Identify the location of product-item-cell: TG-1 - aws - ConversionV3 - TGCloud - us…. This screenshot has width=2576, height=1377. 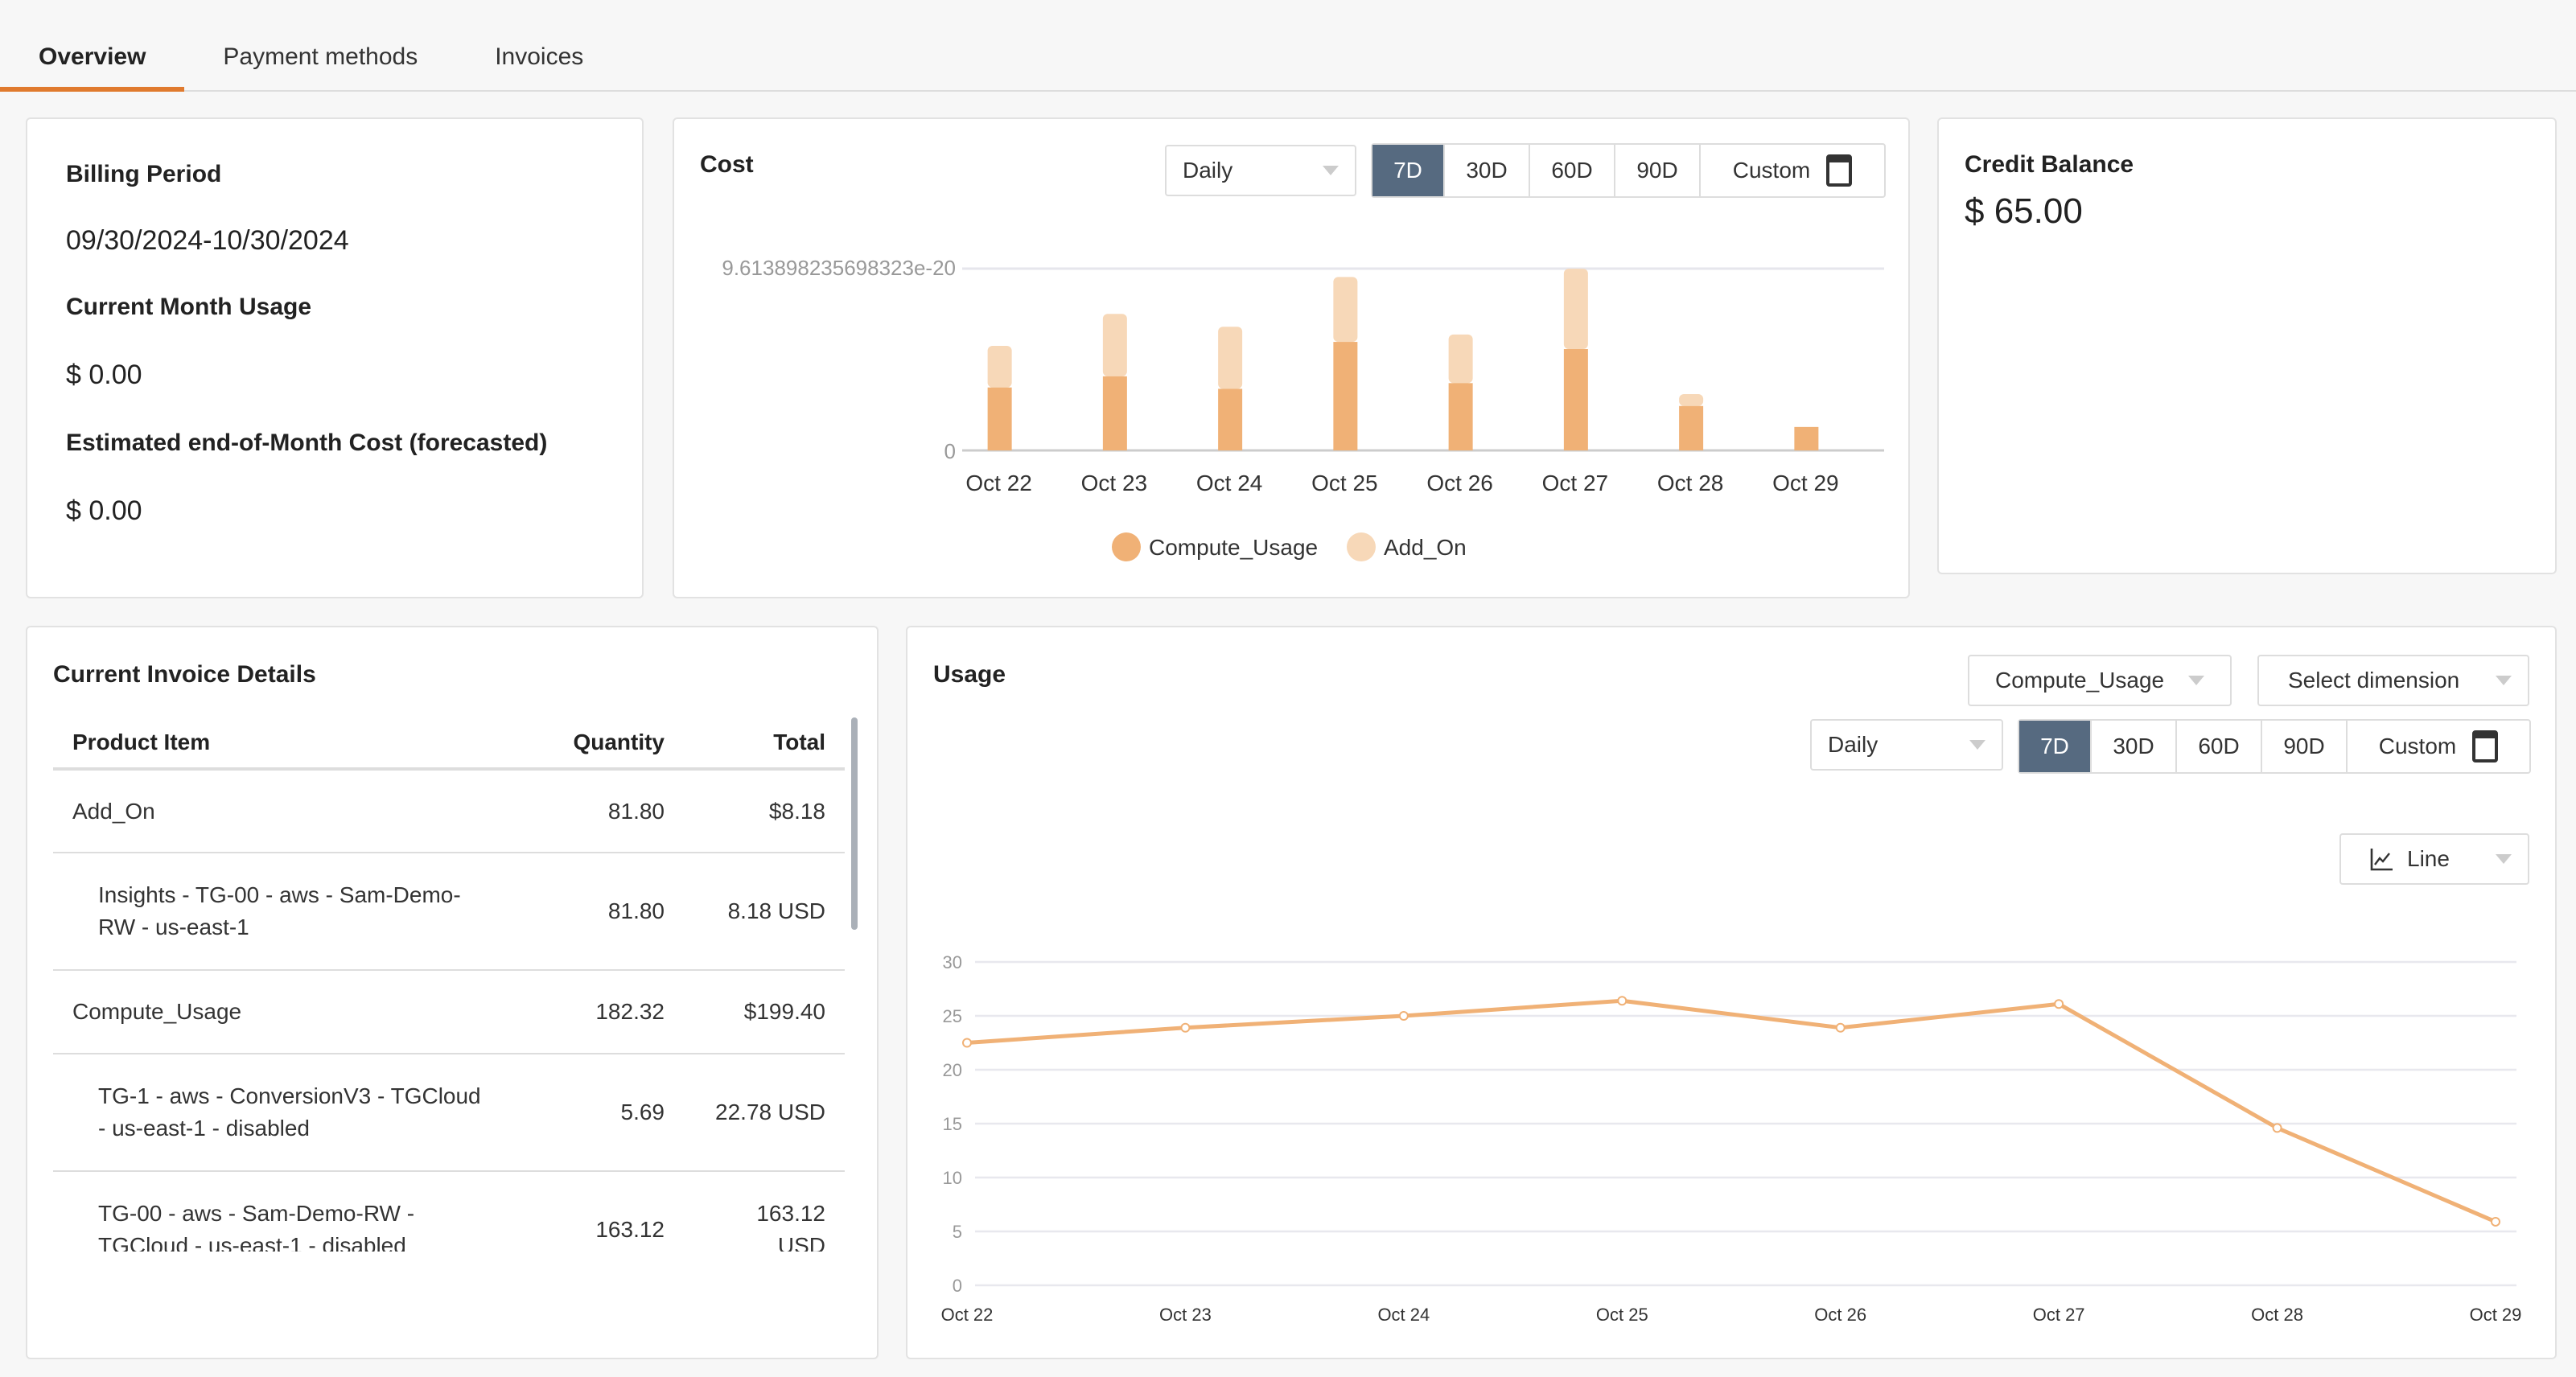
(280, 1113).